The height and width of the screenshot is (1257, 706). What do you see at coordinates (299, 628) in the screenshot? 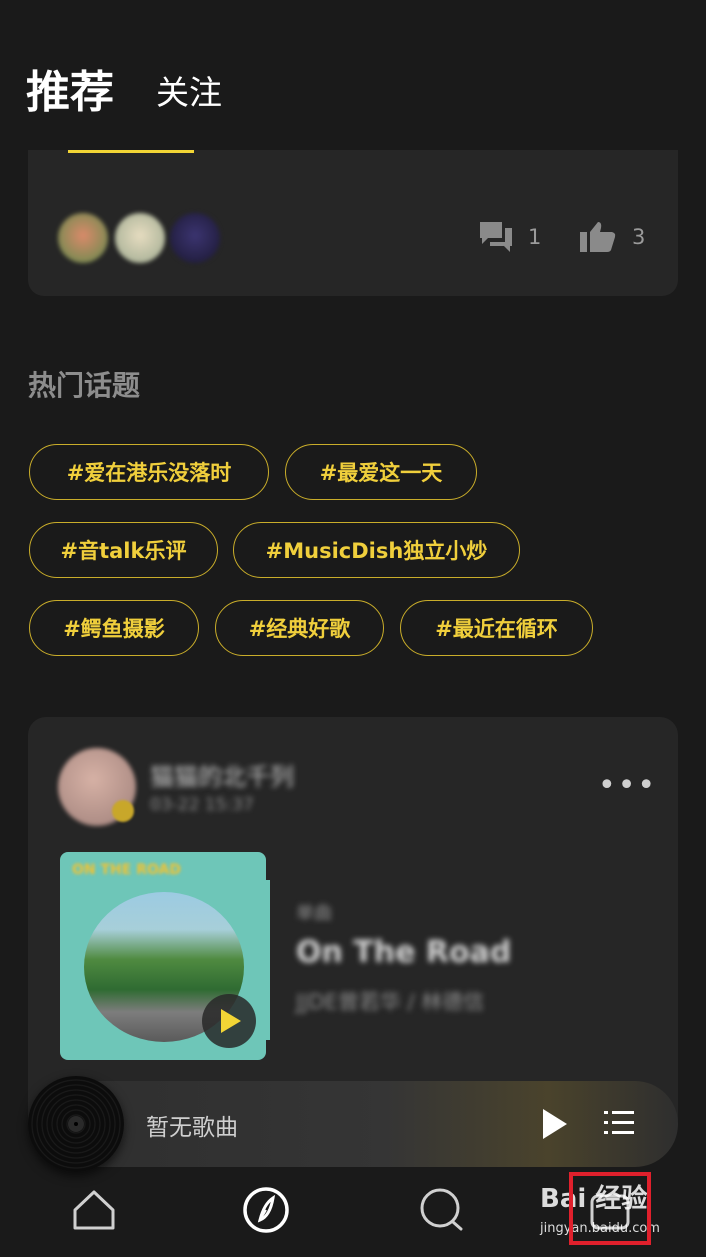
I see `topic-chip: #经典好歌` at bounding box center [299, 628].